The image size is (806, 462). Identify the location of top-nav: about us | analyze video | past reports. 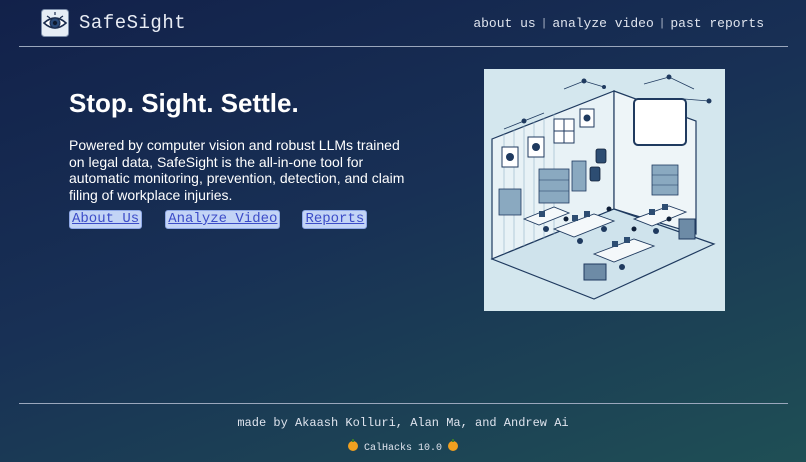
(618, 23).